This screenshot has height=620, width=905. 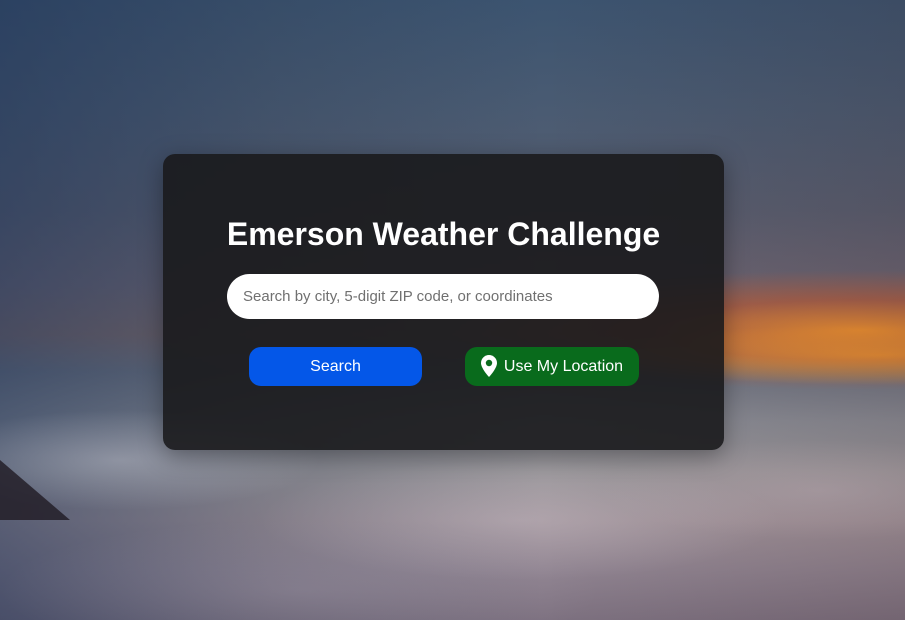 I want to click on page-title: Emerson Weather Challenge, so click(x=443, y=234).